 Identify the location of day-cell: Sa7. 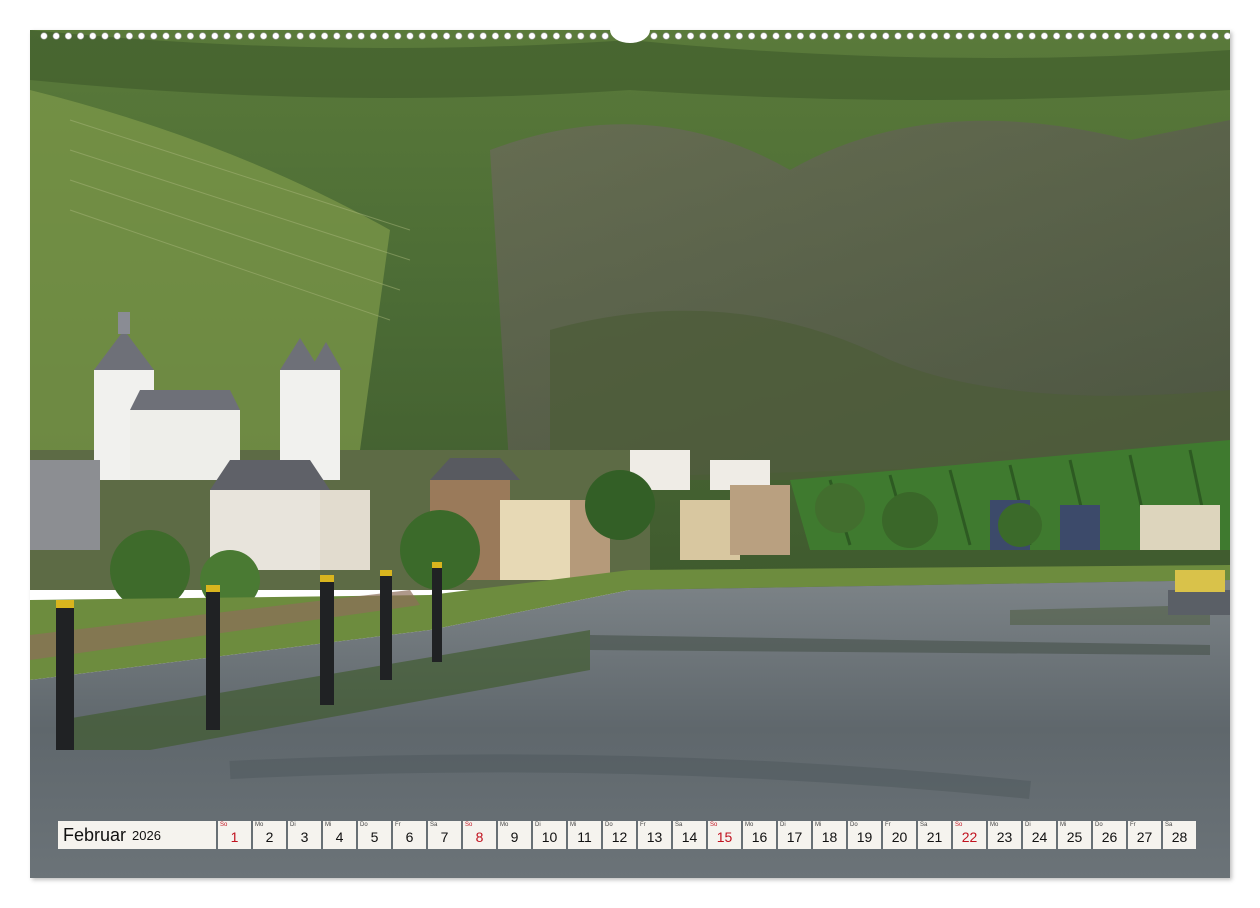
(444, 835).